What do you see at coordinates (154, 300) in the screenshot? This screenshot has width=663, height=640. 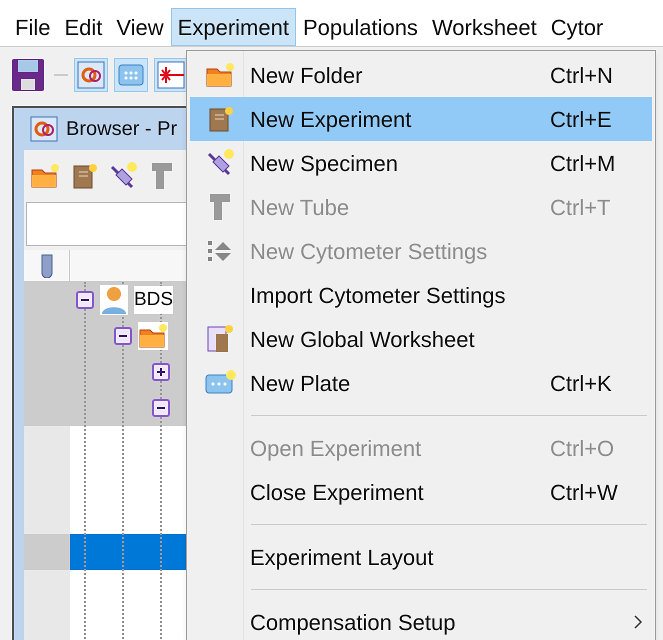 I see `tree-node-label: BDS` at bounding box center [154, 300].